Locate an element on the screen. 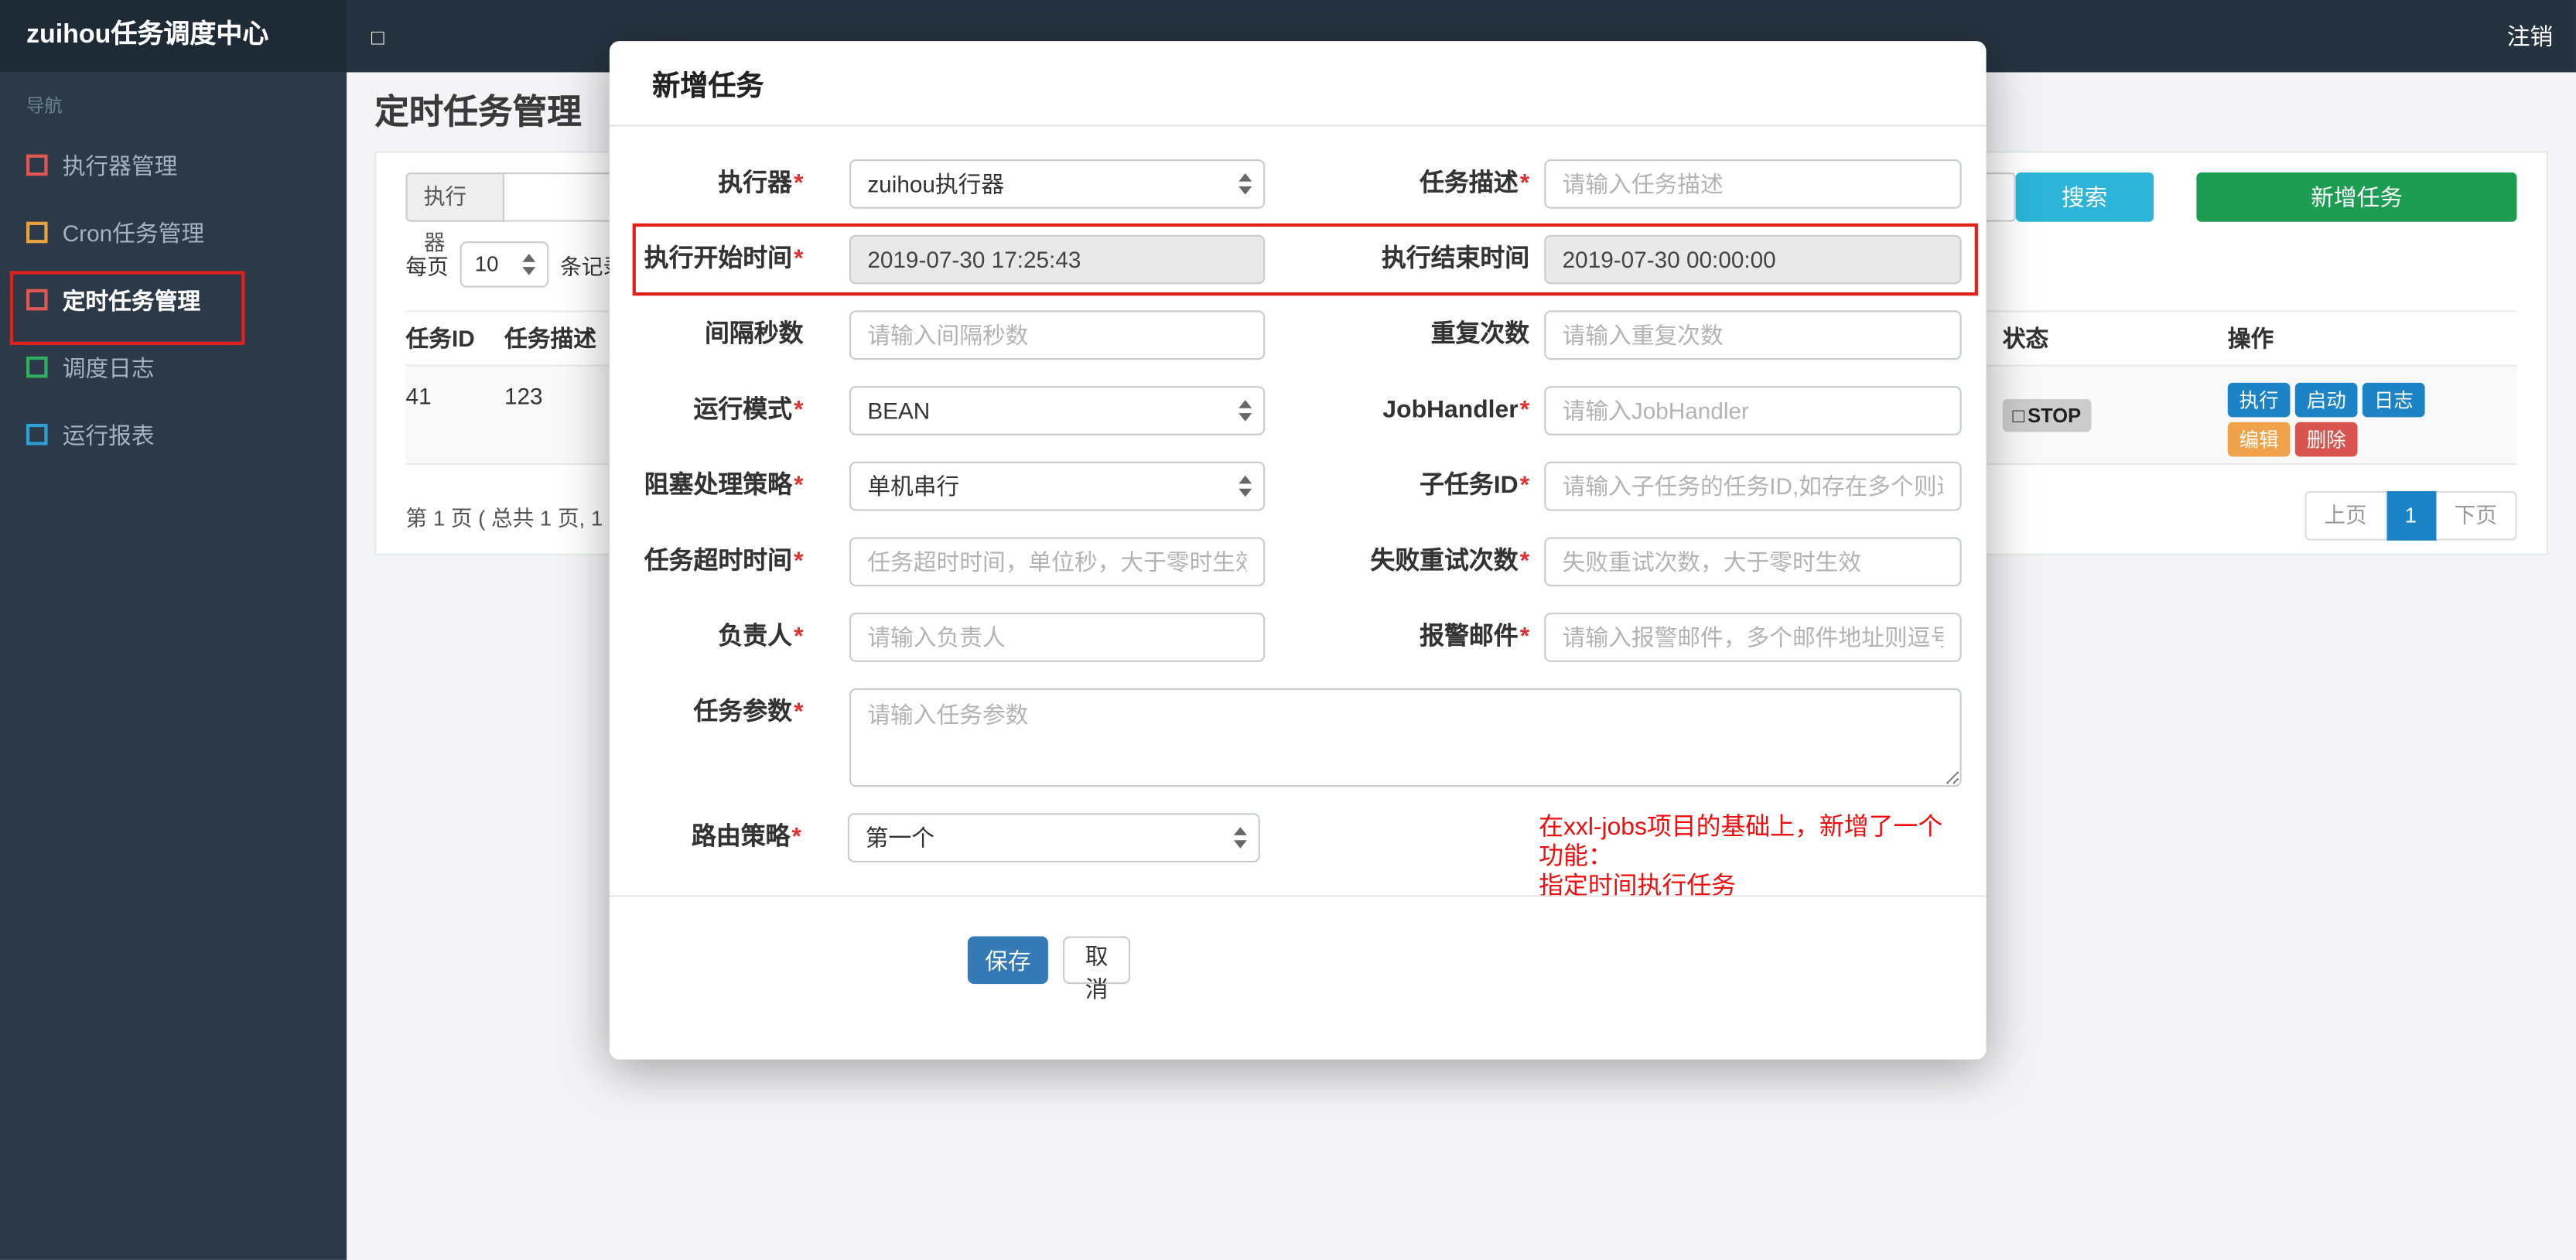 This screenshot has width=2576, height=1260. start-time-label: 执行开始时间 * is located at coordinates (724, 258).